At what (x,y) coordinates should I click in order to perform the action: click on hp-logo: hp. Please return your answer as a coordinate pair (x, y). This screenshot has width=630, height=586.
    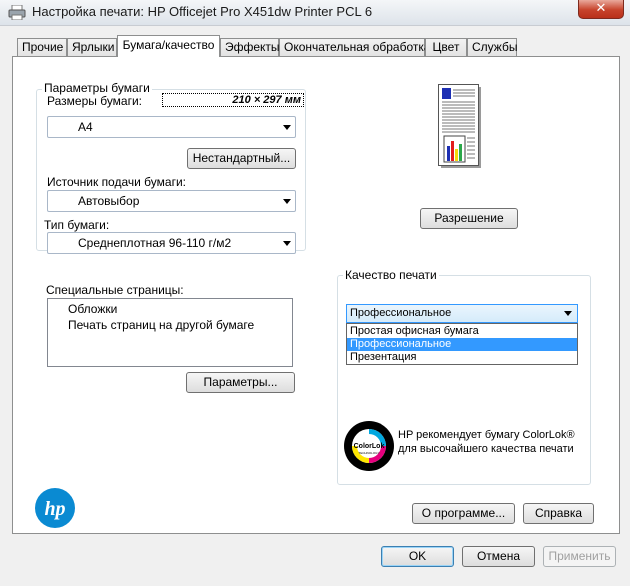
    Looking at the image, I should click on (55, 508).